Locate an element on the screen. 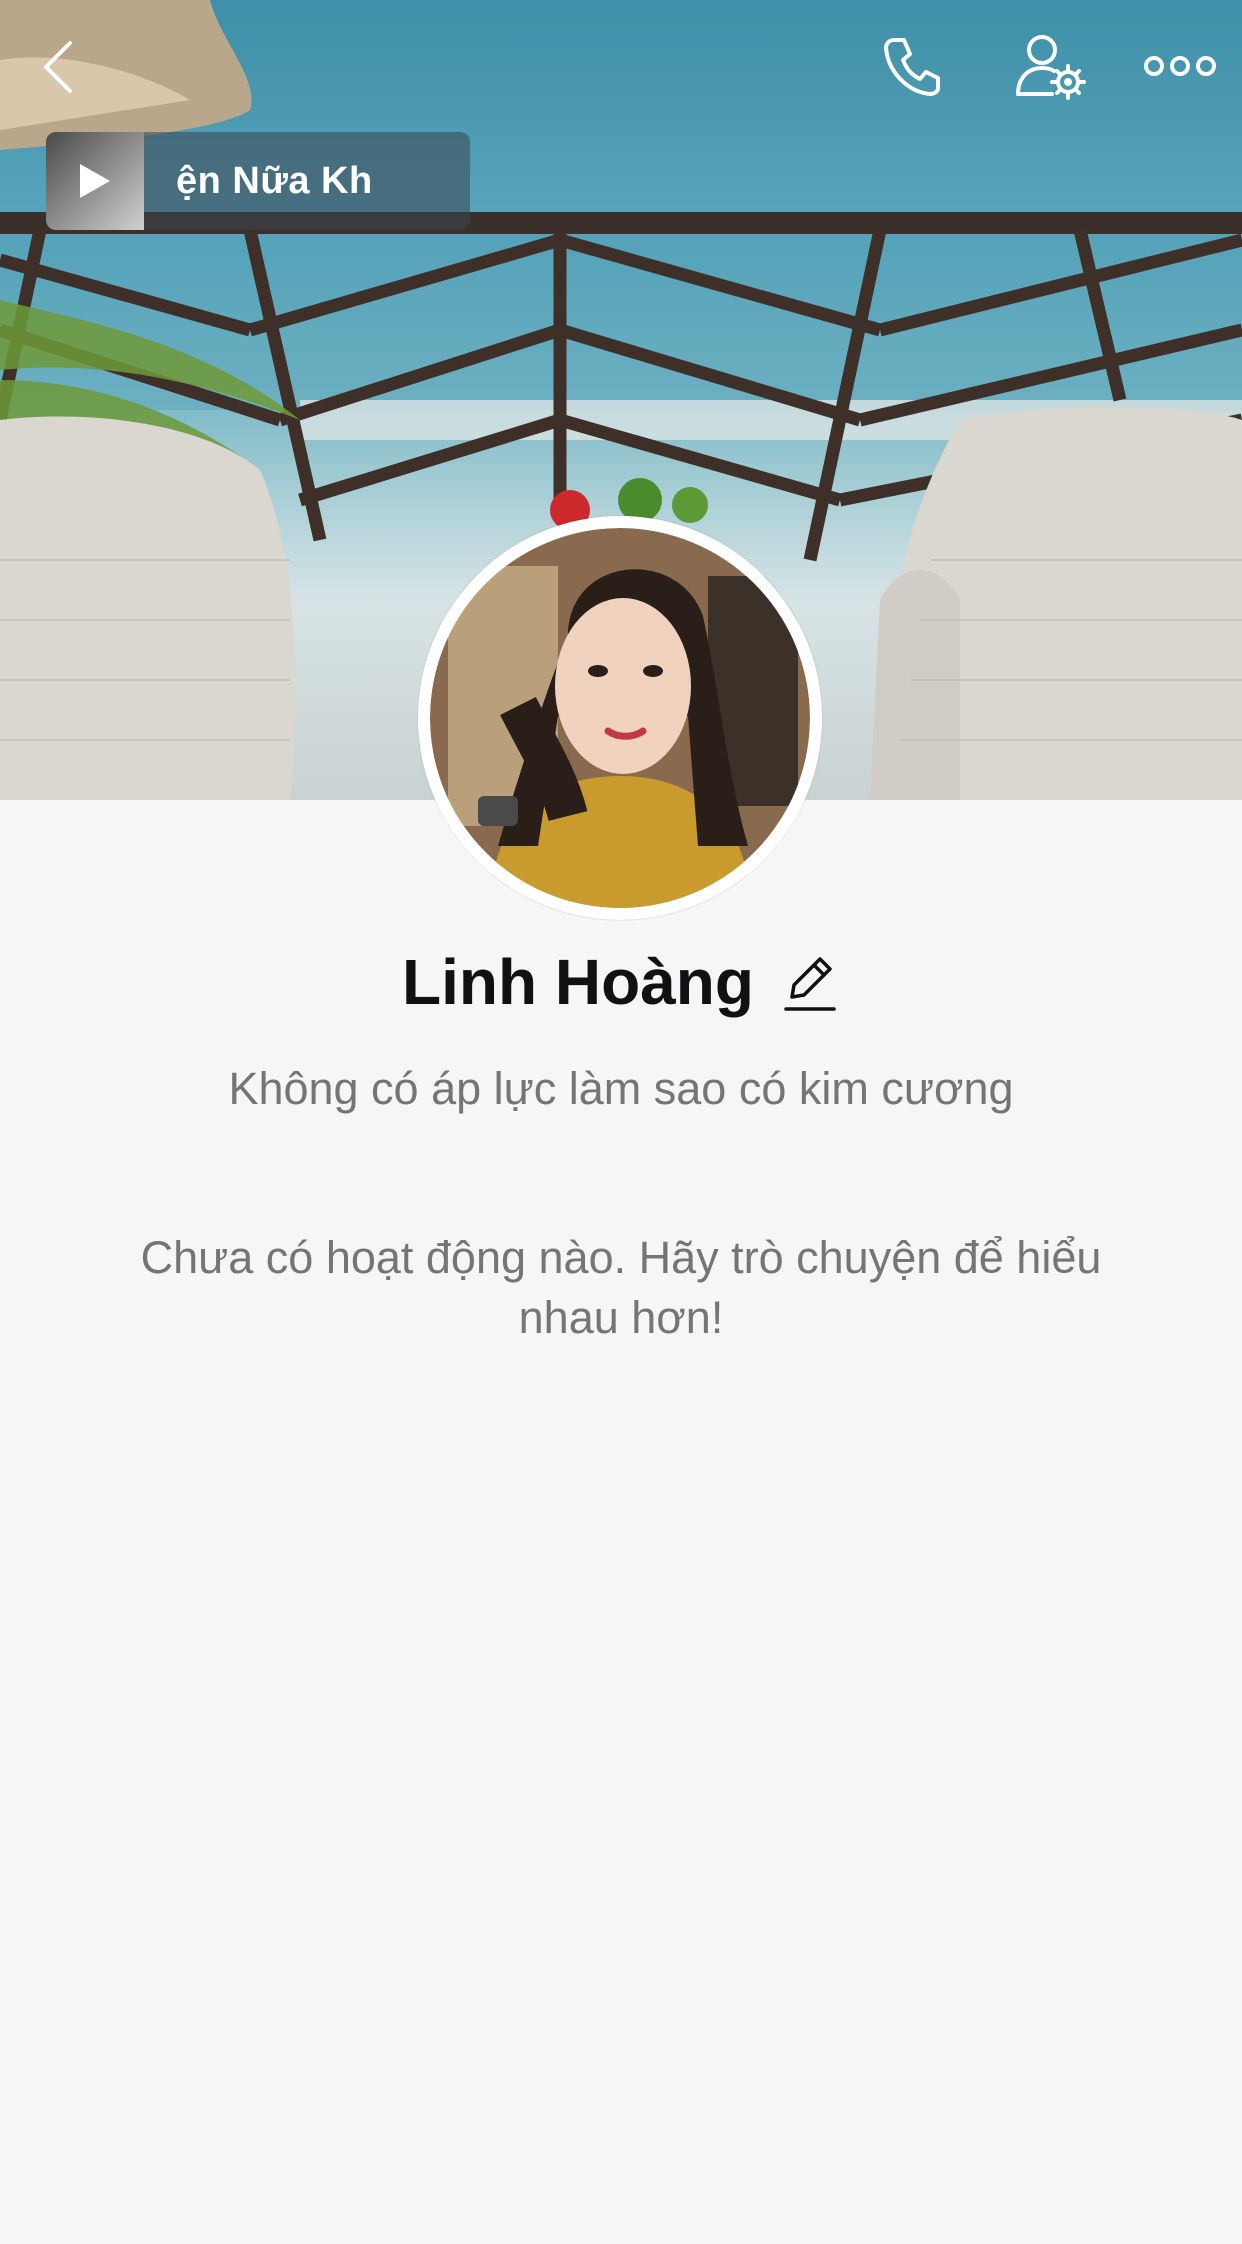 The width and height of the screenshot is (1242, 2244). top-navigation-bar is located at coordinates (621, 65).